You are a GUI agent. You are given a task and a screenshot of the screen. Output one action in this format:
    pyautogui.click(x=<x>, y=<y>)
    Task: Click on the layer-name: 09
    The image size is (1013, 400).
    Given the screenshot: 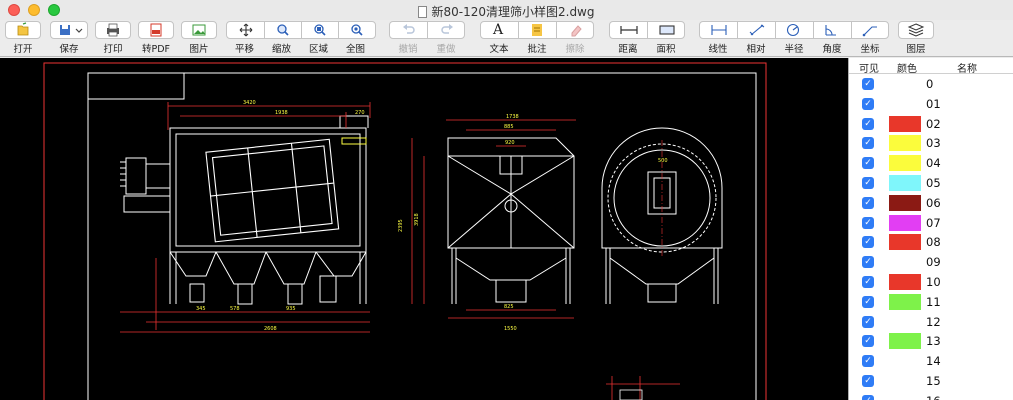 What is the action you would take?
    pyautogui.click(x=933, y=262)
    